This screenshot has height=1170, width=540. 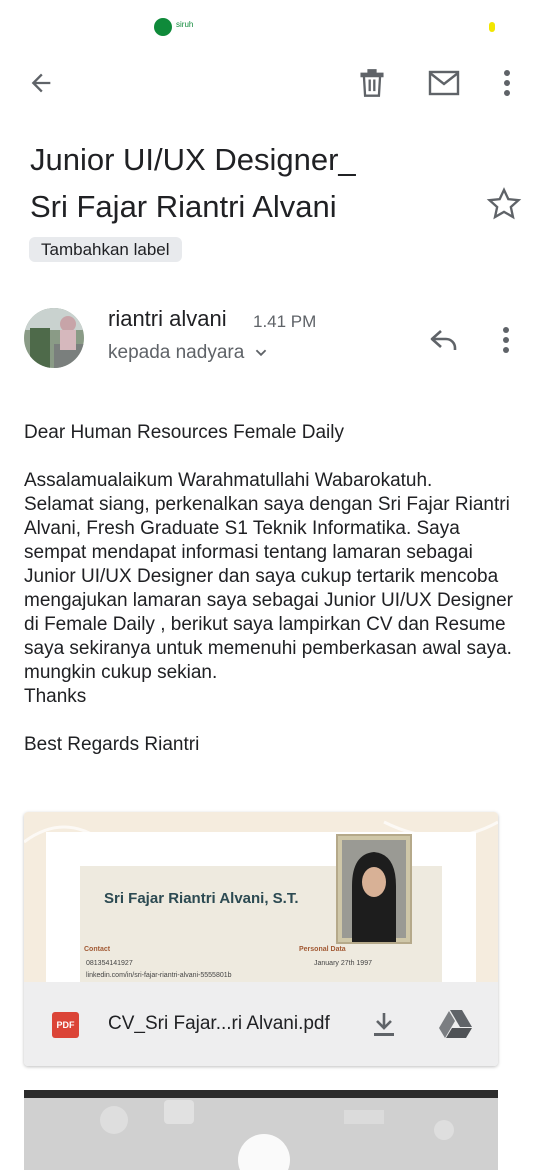 I want to click on navigation-bar-overlay, so click(x=270, y=1134).